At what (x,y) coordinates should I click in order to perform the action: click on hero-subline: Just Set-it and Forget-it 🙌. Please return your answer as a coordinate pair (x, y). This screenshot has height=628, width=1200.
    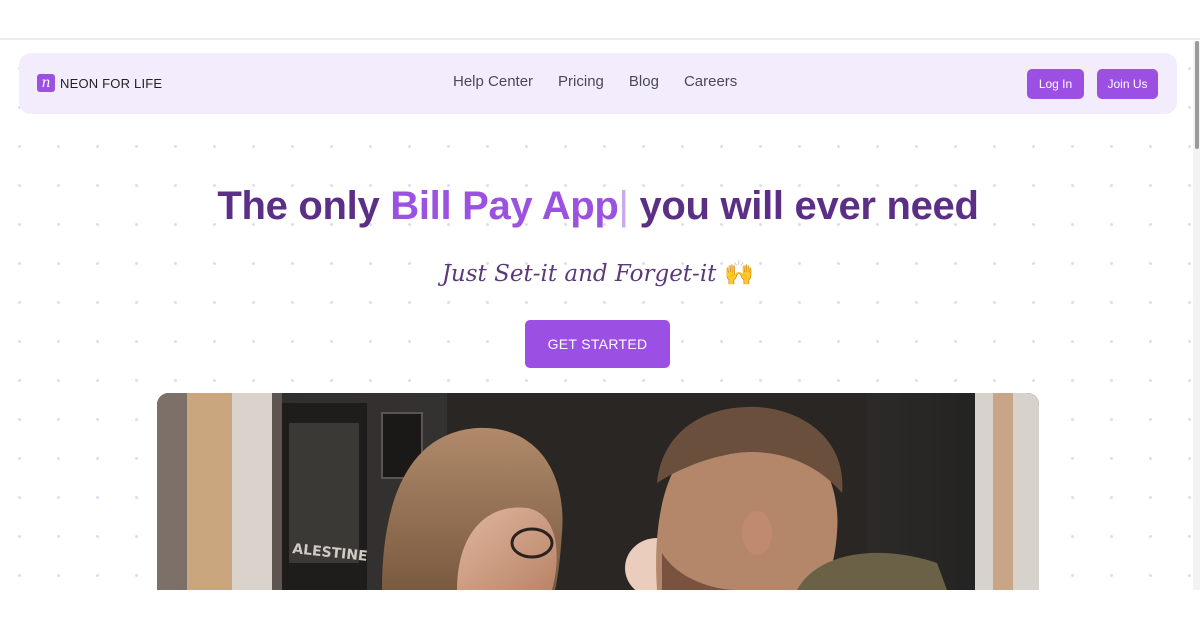
    Looking at the image, I should click on (596, 273).